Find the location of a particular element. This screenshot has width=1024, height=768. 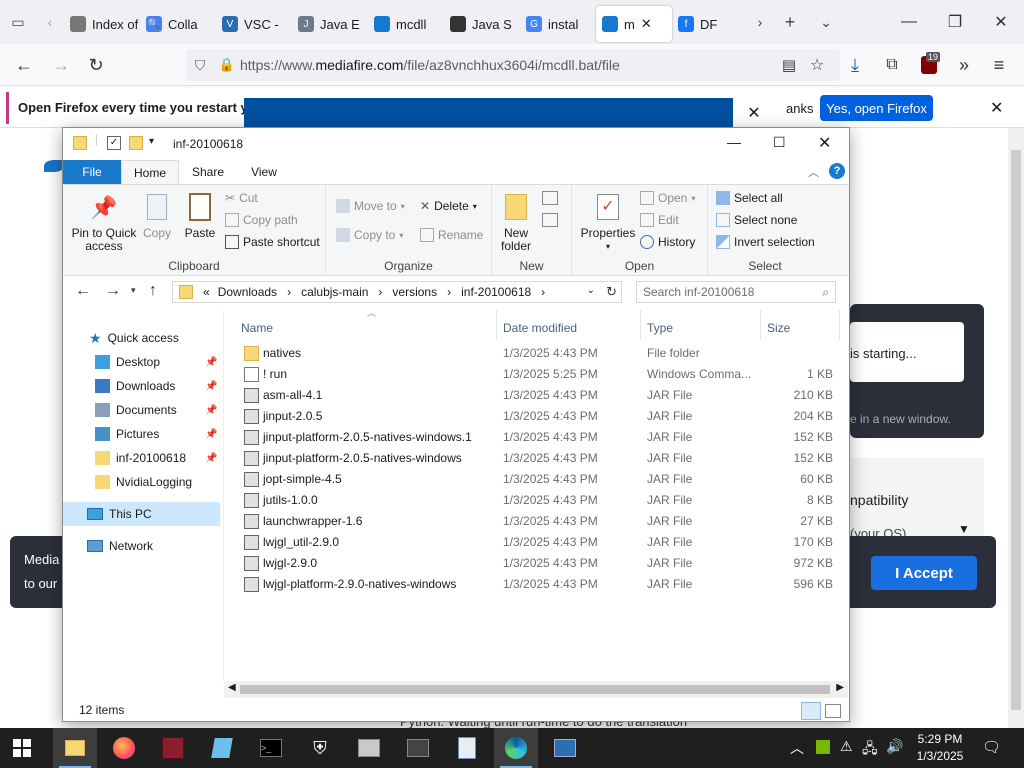

tab-scroll-left-icon: ‹ is located at coordinates (50, 22).